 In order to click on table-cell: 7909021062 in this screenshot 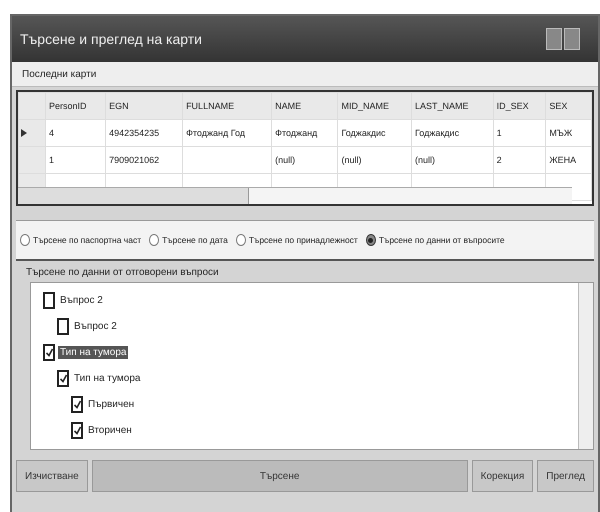, I will do `click(144, 160)`.